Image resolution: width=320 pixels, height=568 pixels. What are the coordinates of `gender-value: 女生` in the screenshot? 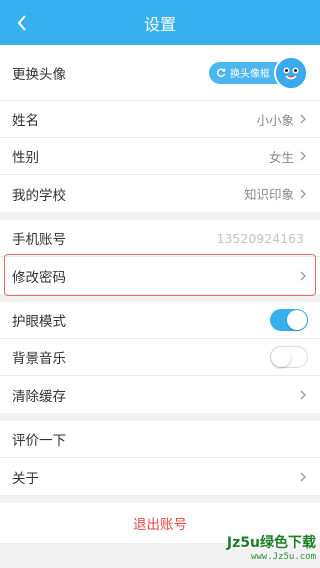 It's located at (281, 157).